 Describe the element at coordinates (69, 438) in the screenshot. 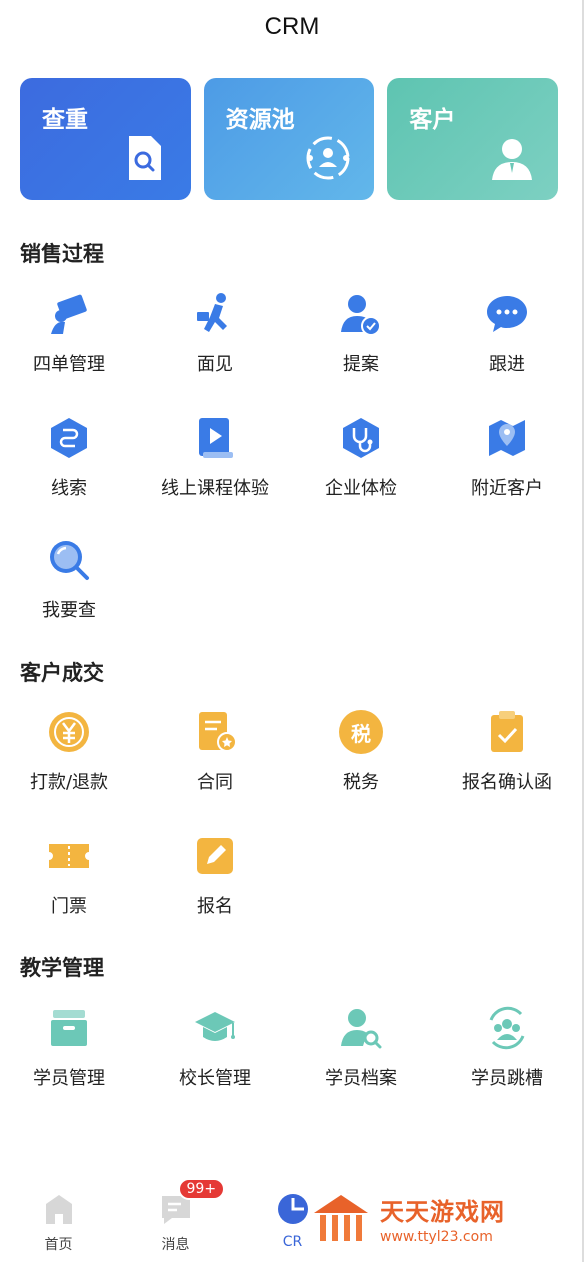

I see `clue-hexagon-icon` at that location.